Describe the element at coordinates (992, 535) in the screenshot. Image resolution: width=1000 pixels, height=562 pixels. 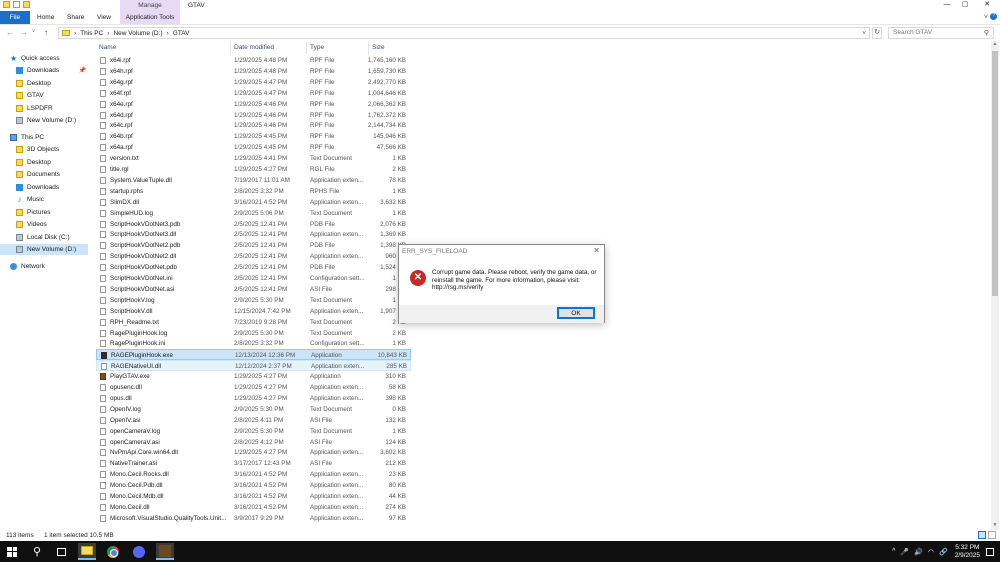
I see `large-icons-view-icon` at that location.